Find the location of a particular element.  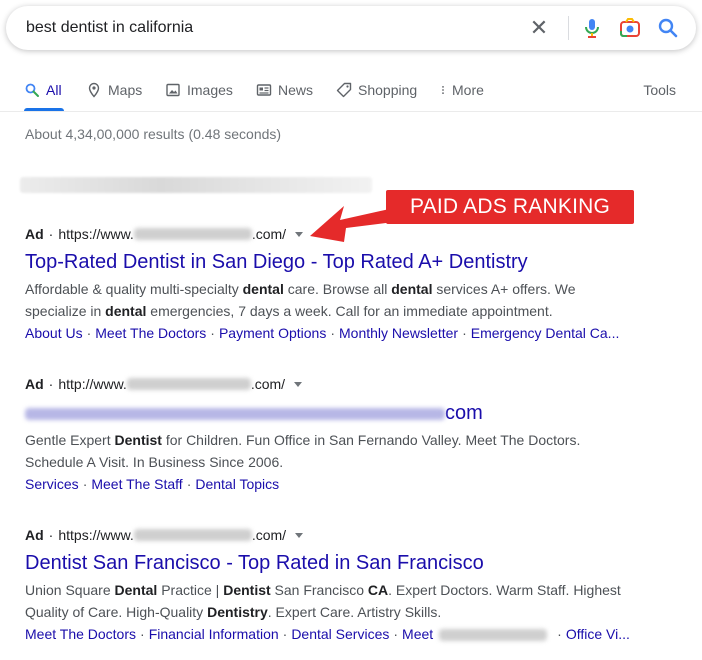

result-title: com is located at coordinates (254, 413).